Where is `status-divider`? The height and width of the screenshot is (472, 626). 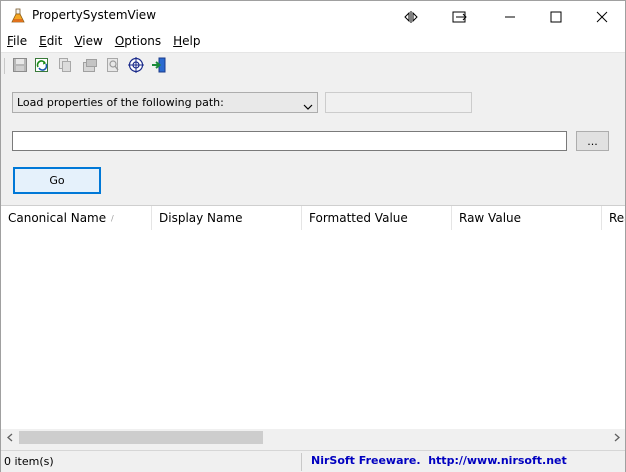
status-divider is located at coordinates (301, 462).